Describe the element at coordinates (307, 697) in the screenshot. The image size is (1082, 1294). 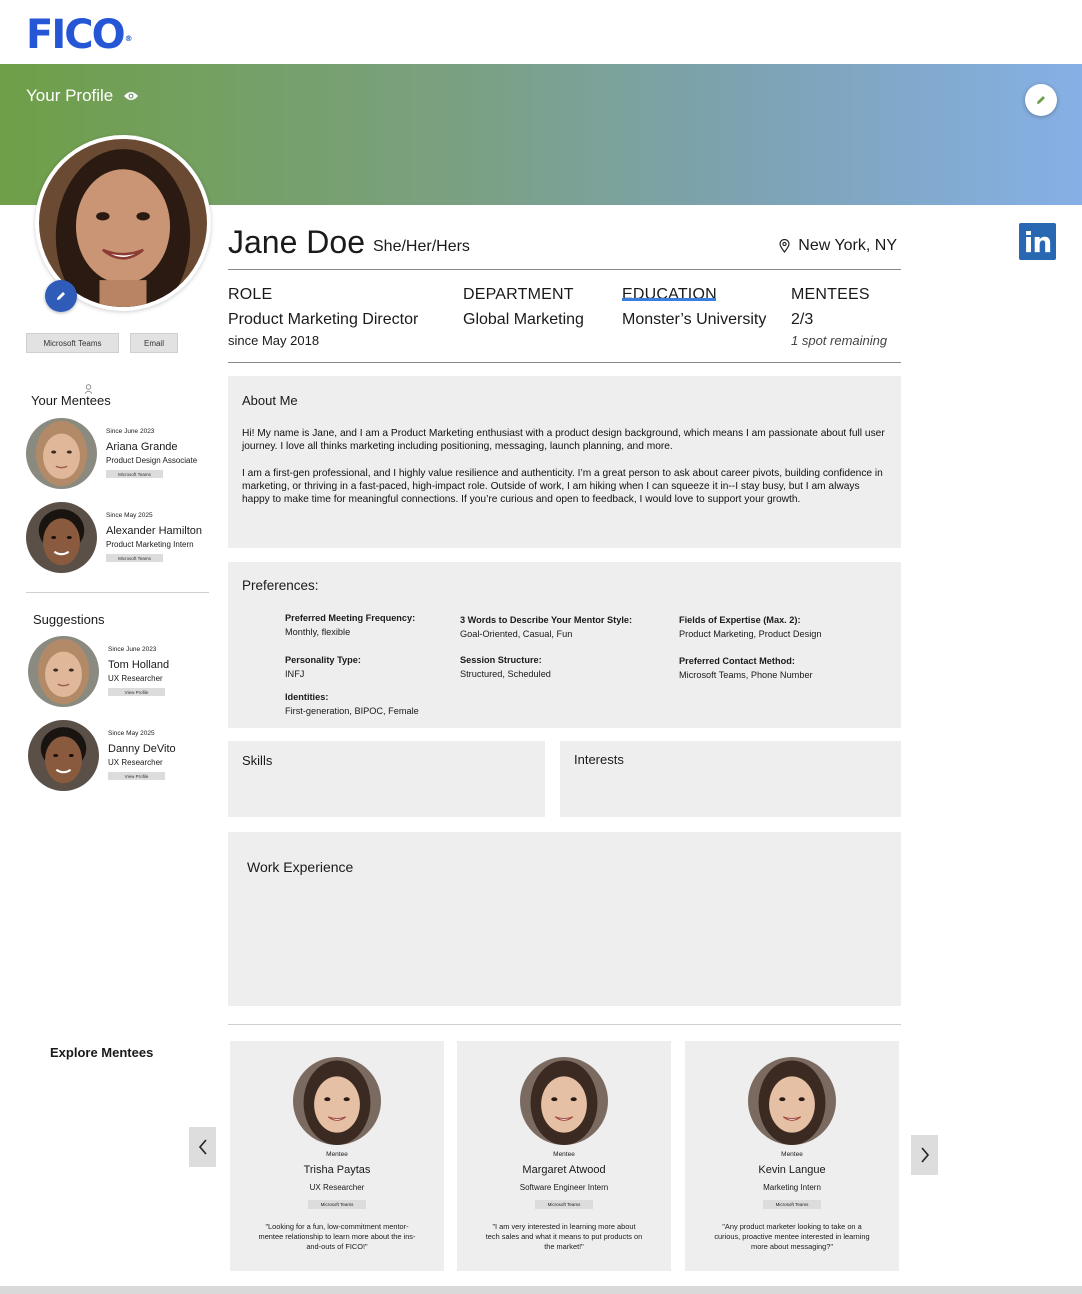
I see `pref-label: Identities:` at that location.